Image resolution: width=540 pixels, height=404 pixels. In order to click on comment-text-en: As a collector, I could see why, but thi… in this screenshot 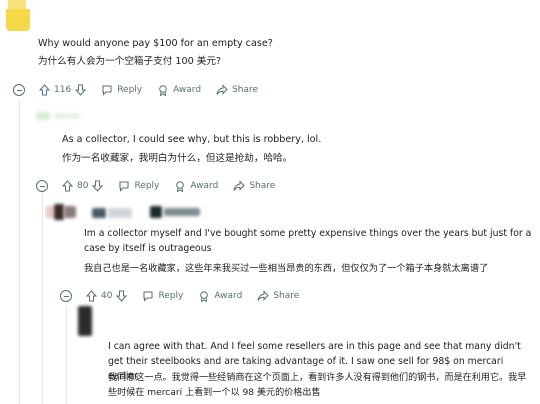, I will do `click(192, 139)`.